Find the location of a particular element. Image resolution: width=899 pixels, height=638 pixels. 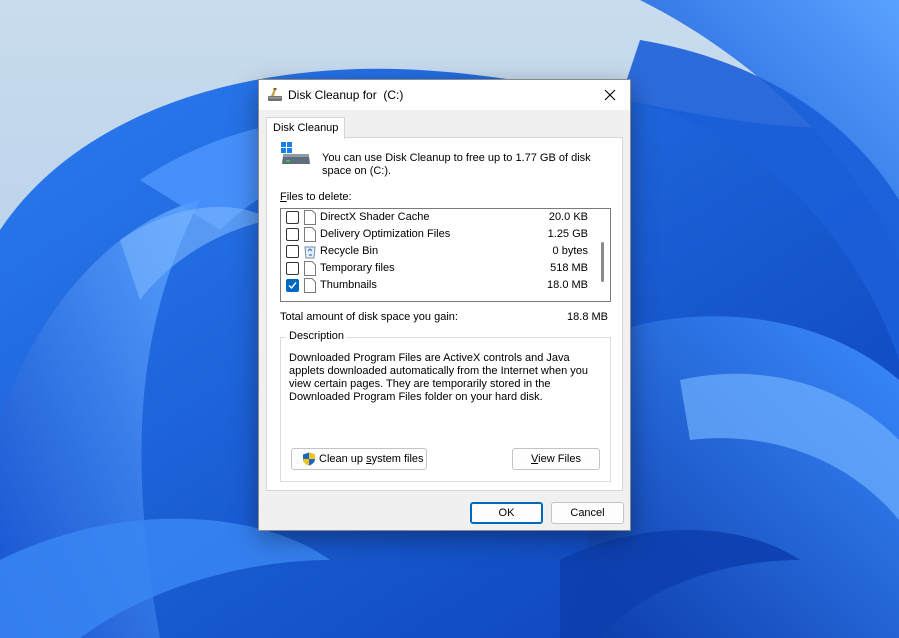

list-item: DirectX Shader Cache 20.0 KB is located at coordinates (437, 217).